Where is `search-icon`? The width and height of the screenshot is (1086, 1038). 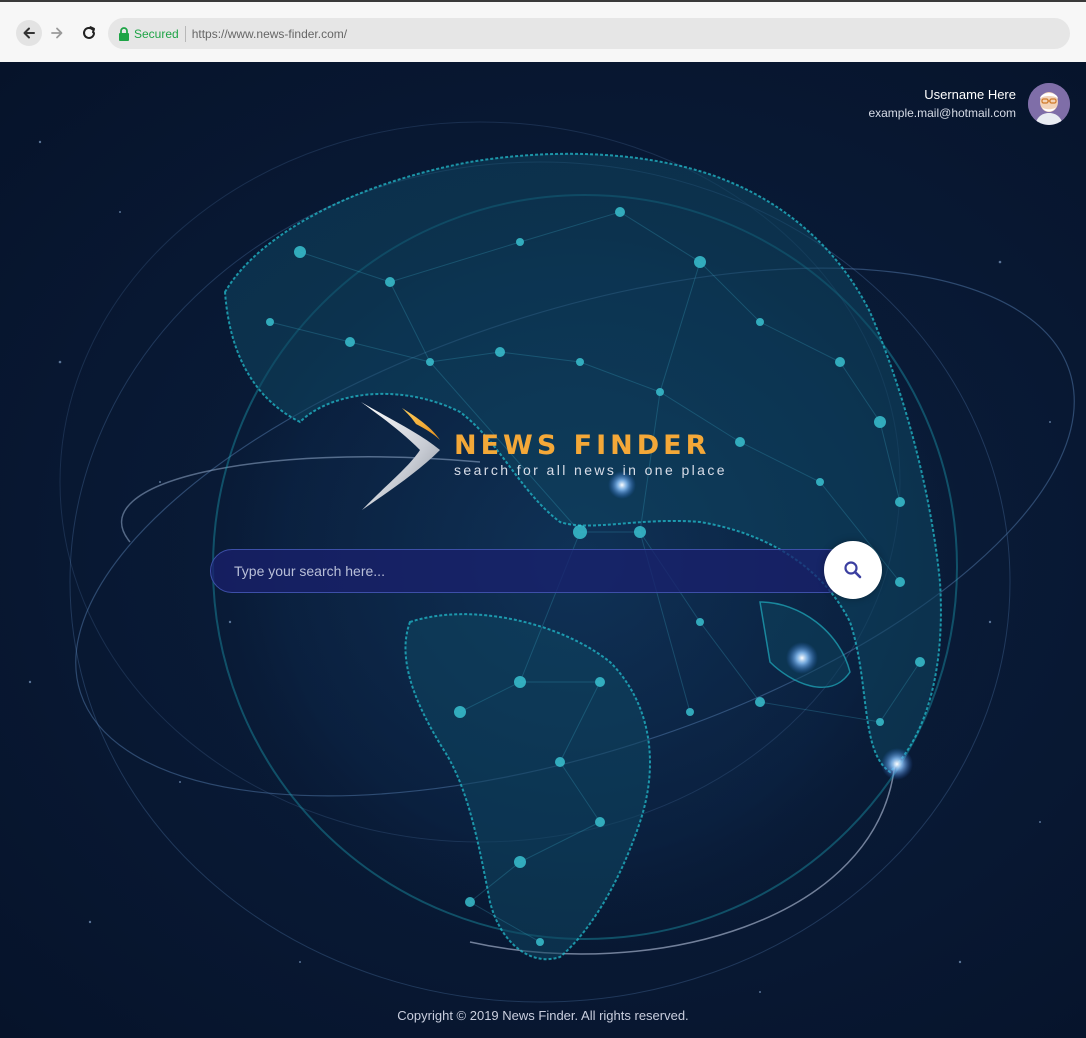 search-icon is located at coordinates (853, 570).